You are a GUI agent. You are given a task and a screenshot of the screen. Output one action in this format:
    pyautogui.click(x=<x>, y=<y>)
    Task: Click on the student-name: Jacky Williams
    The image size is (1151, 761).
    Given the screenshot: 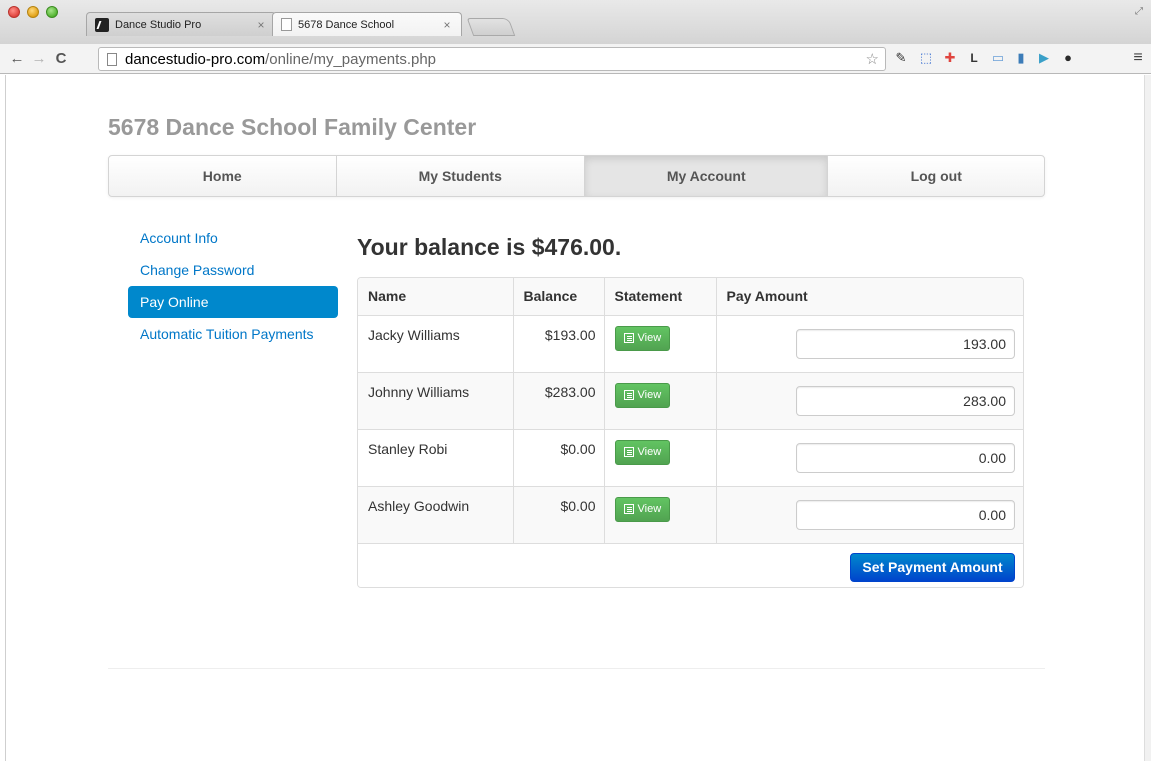 What is the action you would take?
    pyautogui.click(x=435, y=344)
    